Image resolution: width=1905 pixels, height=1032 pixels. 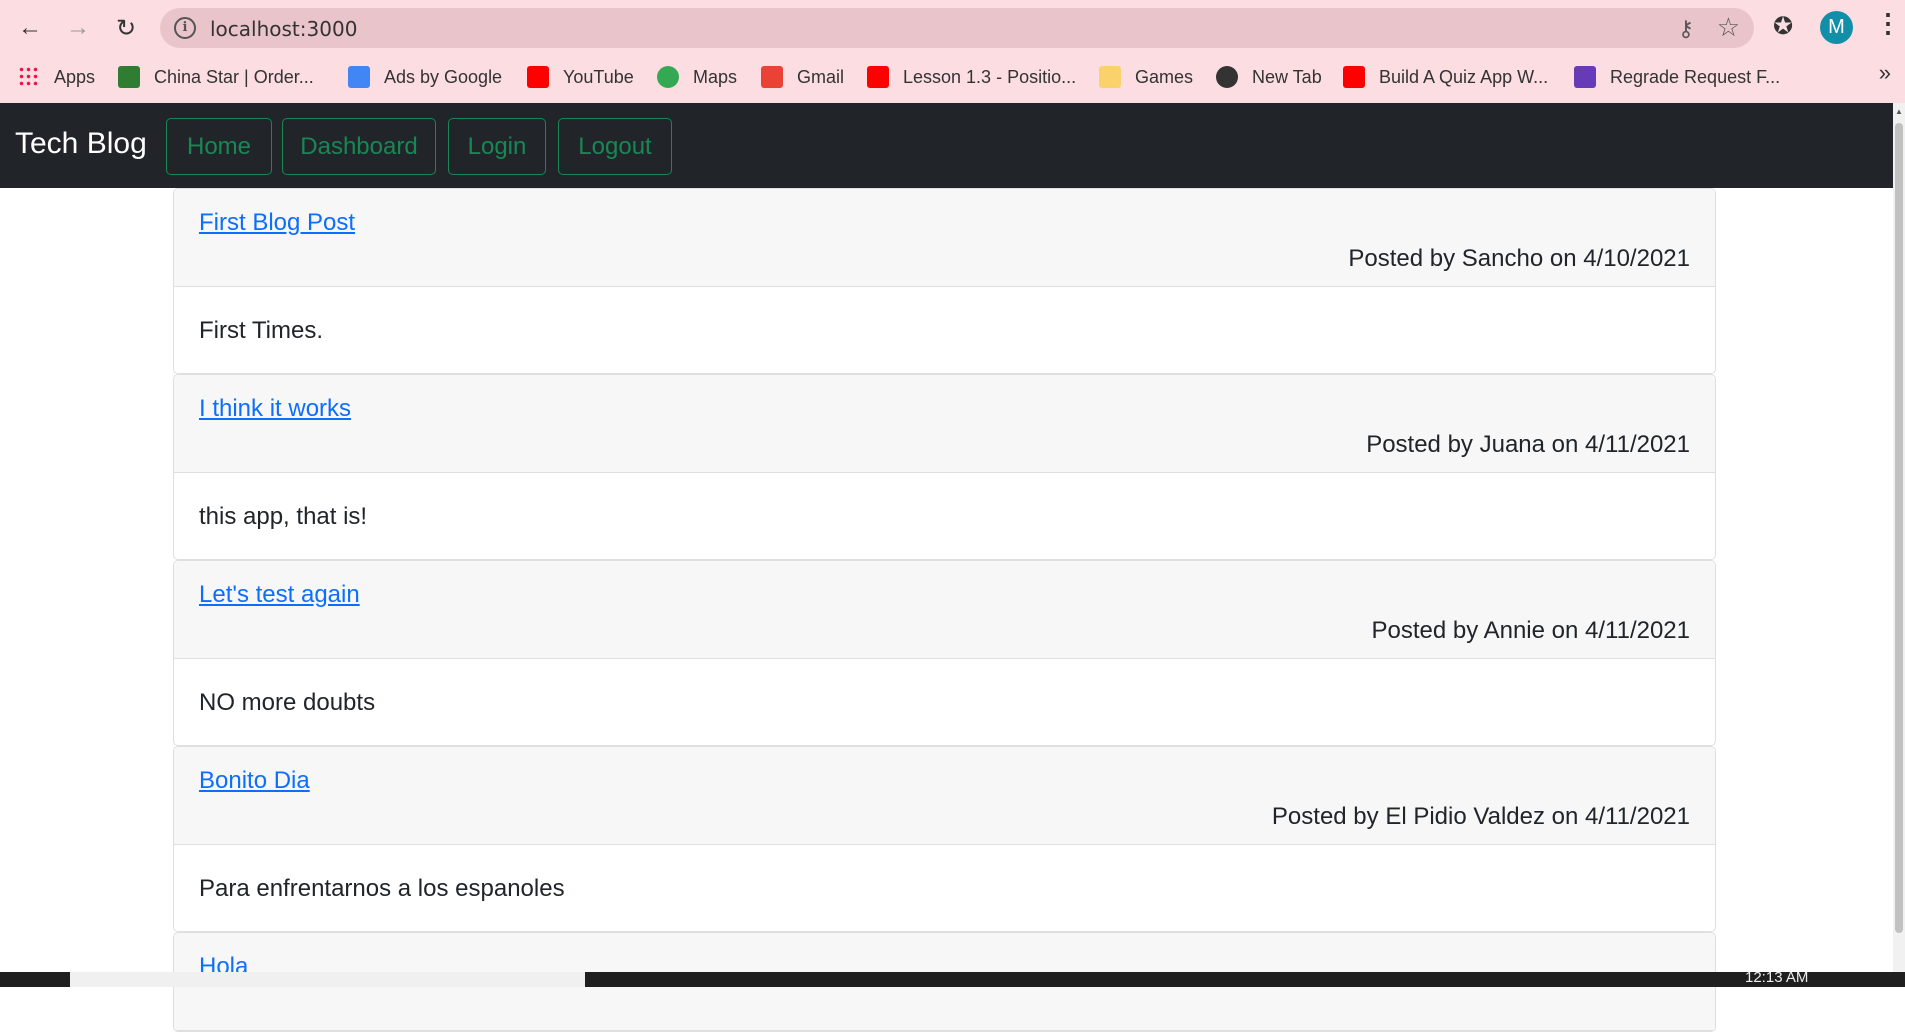 I want to click on address-bar: i localhost:3000 ⚷ ☆, so click(x=957, y=28).